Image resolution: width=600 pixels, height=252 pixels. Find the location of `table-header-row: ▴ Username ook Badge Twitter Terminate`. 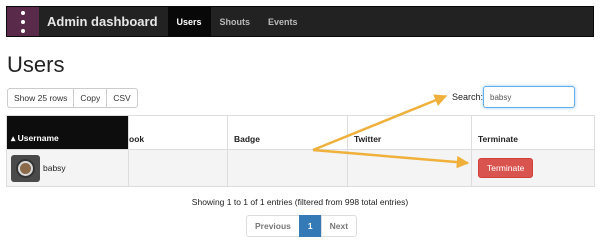

table-header-row: ▴ Username ook Badge Twitter Terminate is located at coordinates (300, 132).